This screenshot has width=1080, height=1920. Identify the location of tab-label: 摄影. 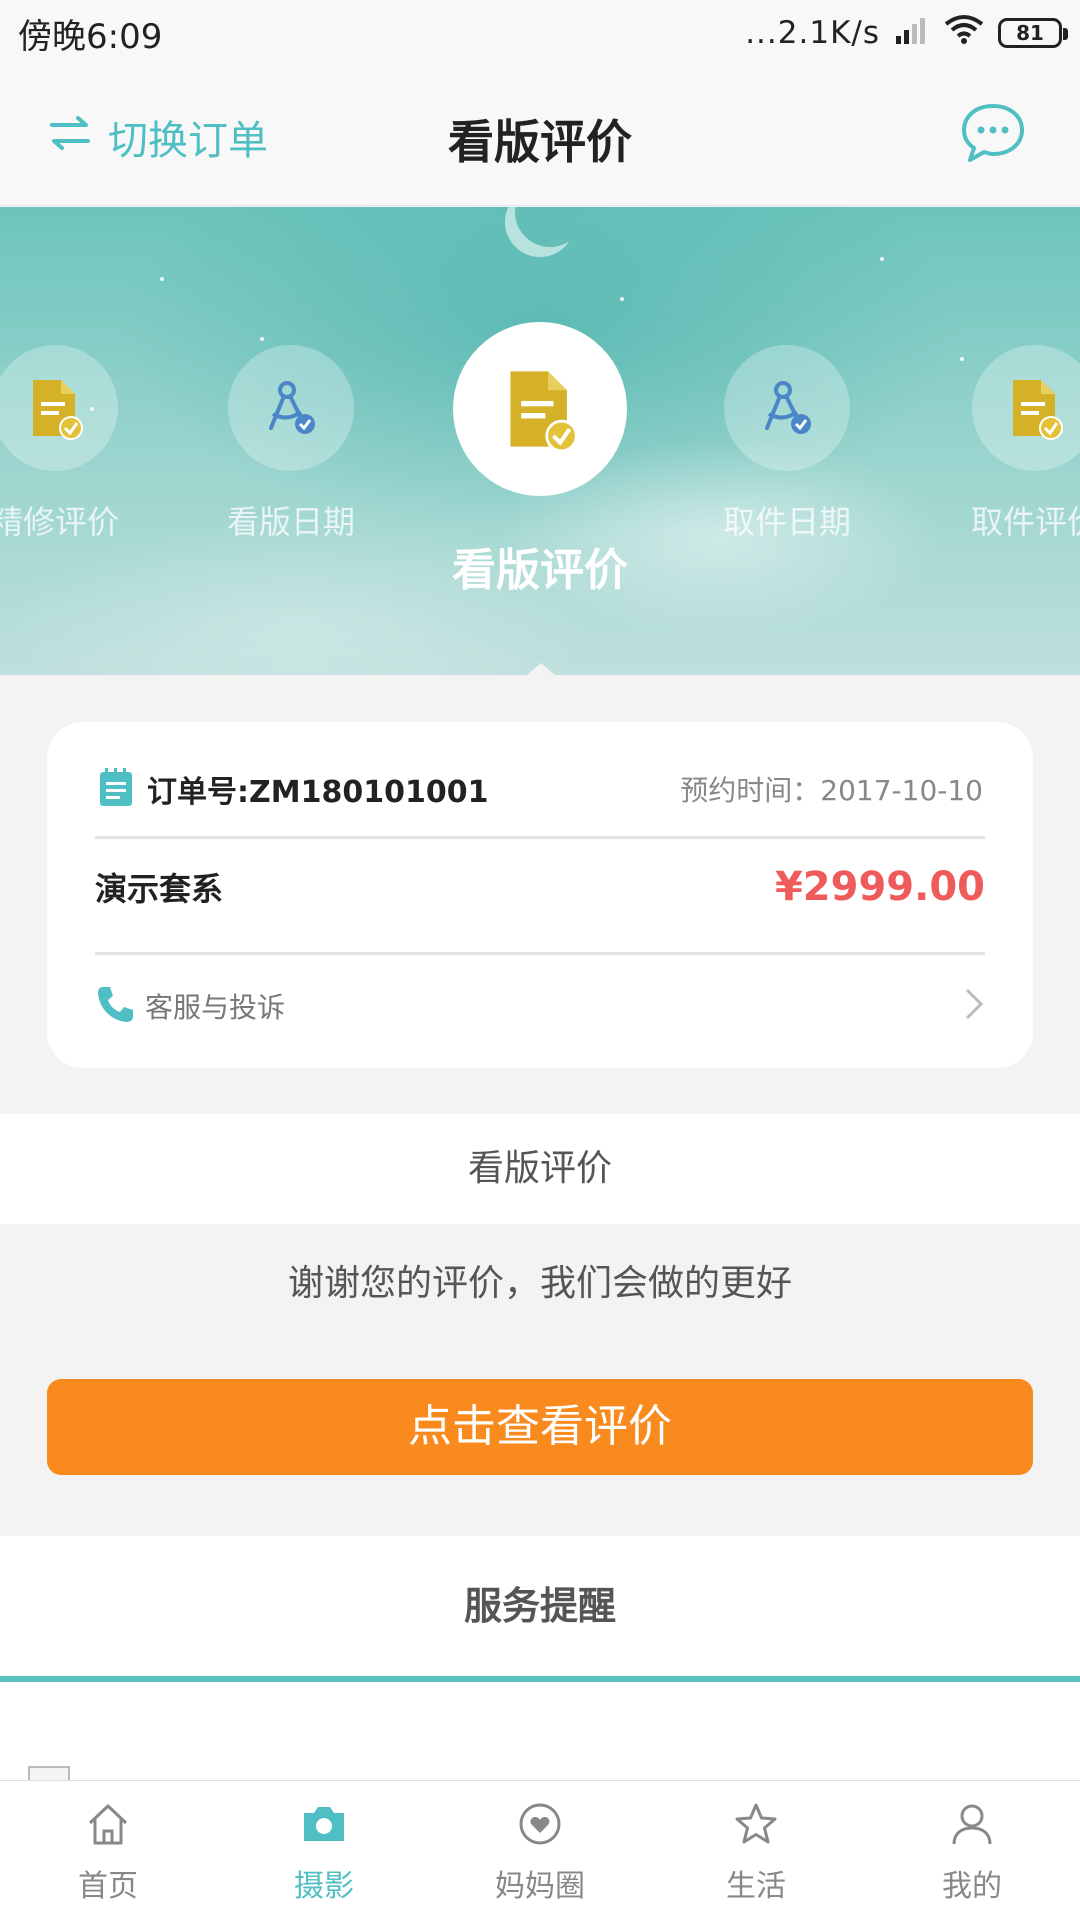
(324, 1886).